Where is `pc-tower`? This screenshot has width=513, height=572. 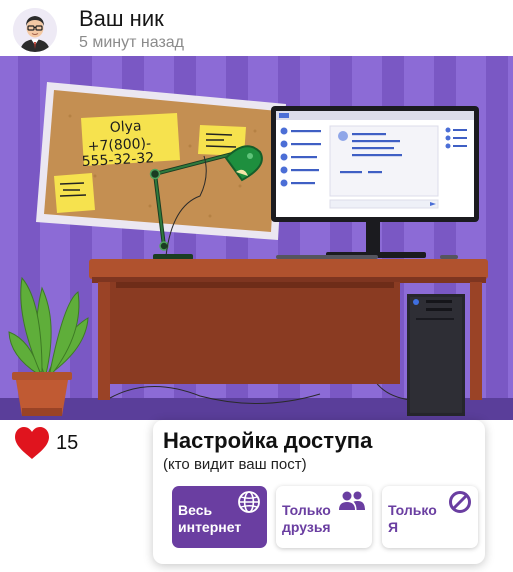
pc-tower is located at coordinates (436, 355).